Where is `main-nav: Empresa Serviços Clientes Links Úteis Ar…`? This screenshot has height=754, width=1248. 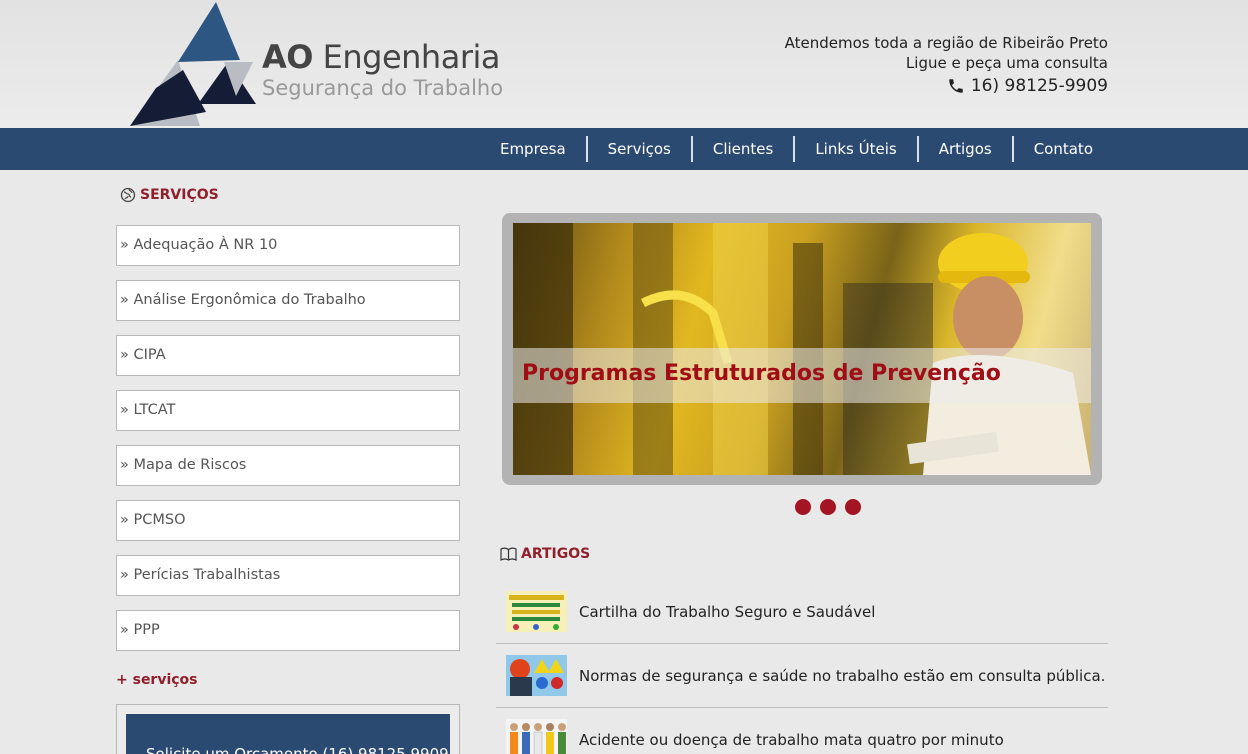
main-nav: Empresa Serviços Clientes Links Úteis Ar… is located at coordinates (624, 149).